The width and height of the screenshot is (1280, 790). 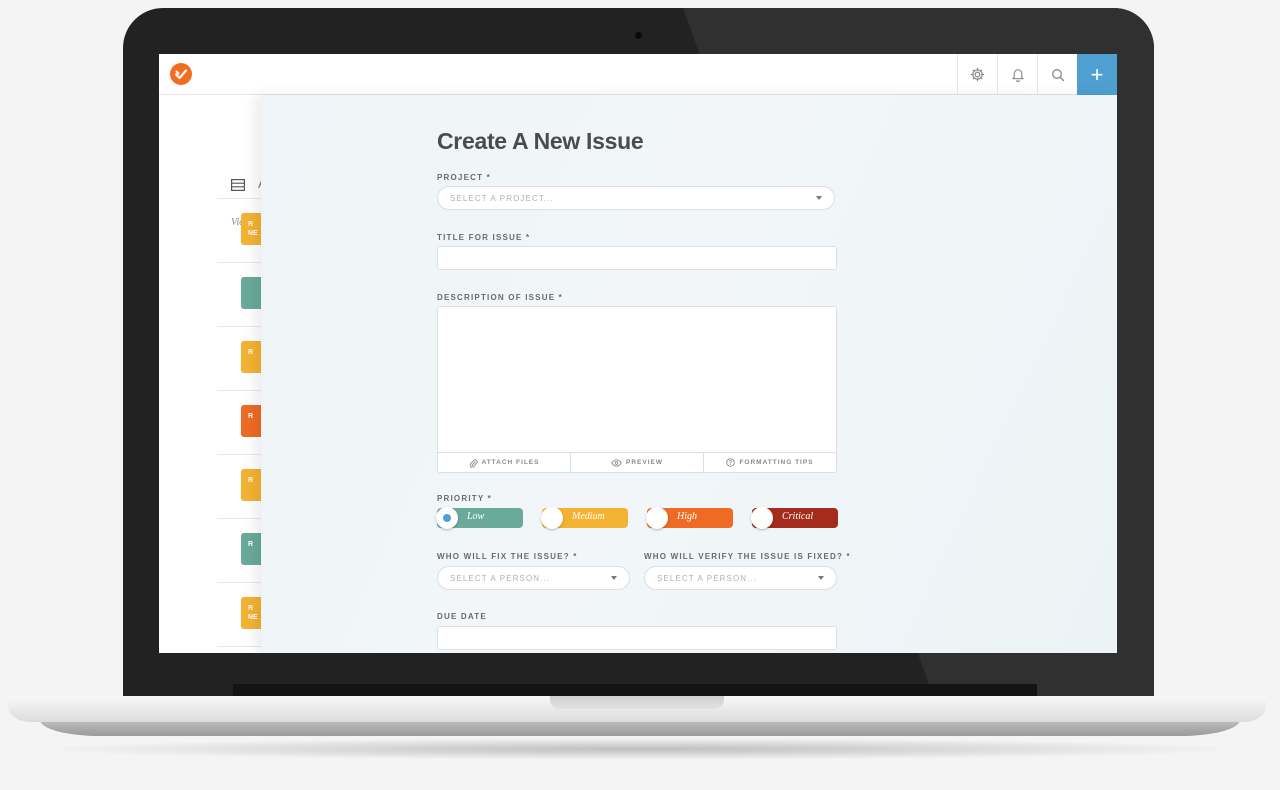 I want to click on checkmark-logo-icon, so click(x=181, y=74).